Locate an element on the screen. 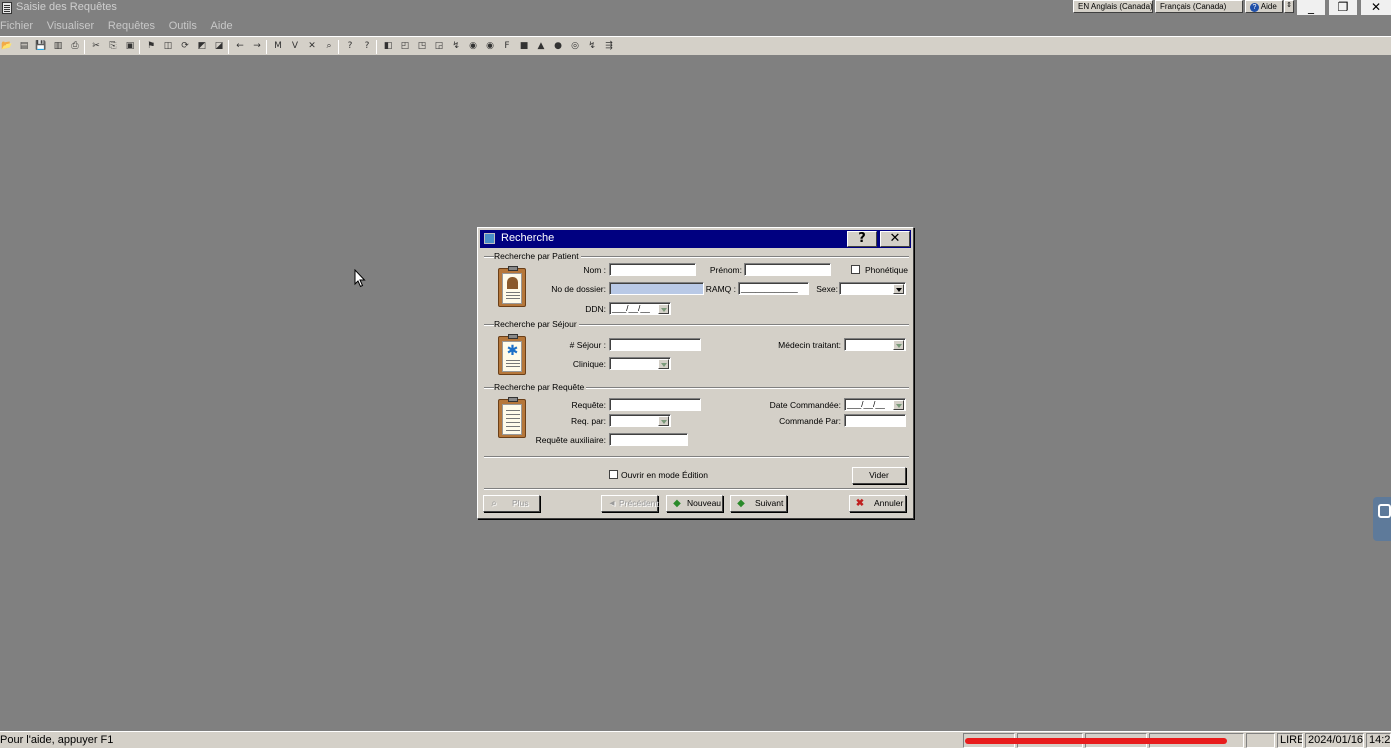 This screenshot has width=1391, height=748. toolbar-button: V is located at coordinates (295, 46).